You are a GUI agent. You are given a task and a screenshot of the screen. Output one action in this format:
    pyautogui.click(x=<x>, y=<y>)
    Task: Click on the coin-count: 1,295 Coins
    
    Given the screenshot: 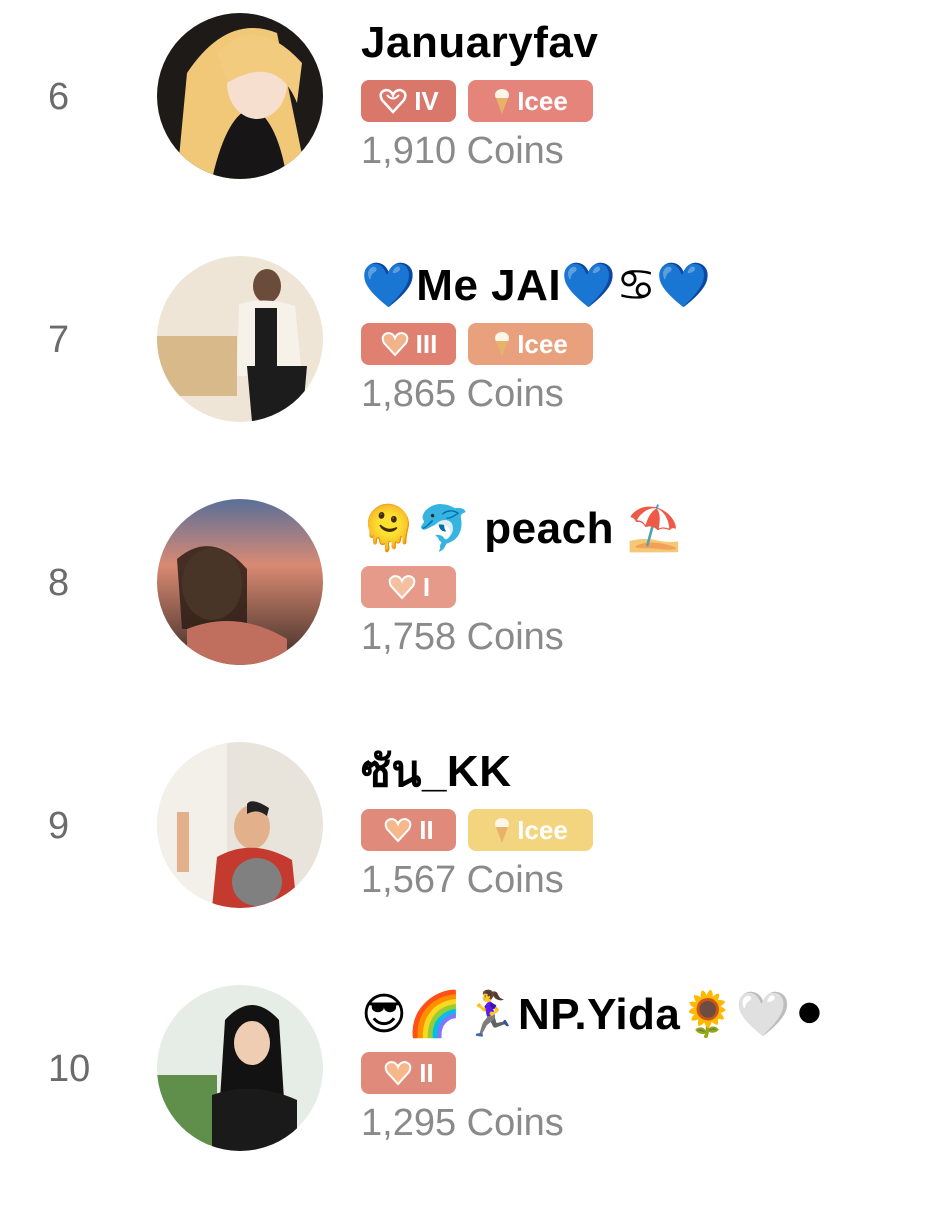 What is the action you would take?
    pyautogui.click(x=462, y=1123)
    